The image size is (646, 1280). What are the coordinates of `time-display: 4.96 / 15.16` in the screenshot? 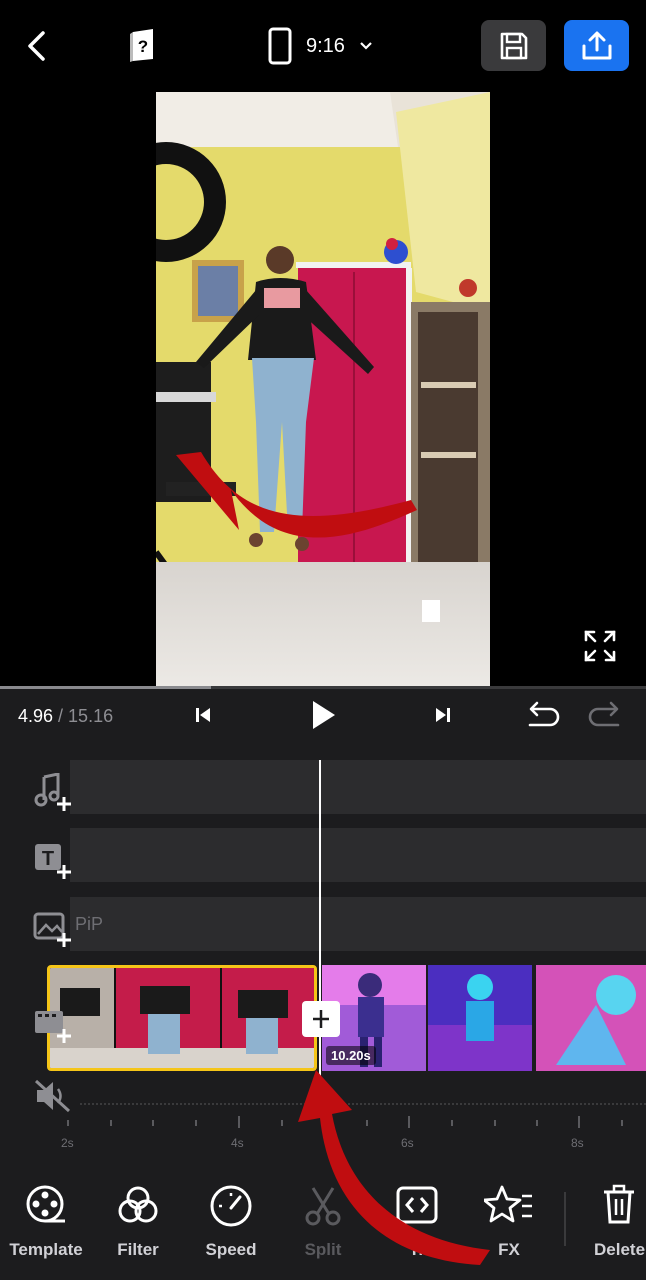 It's located at (65, 716).